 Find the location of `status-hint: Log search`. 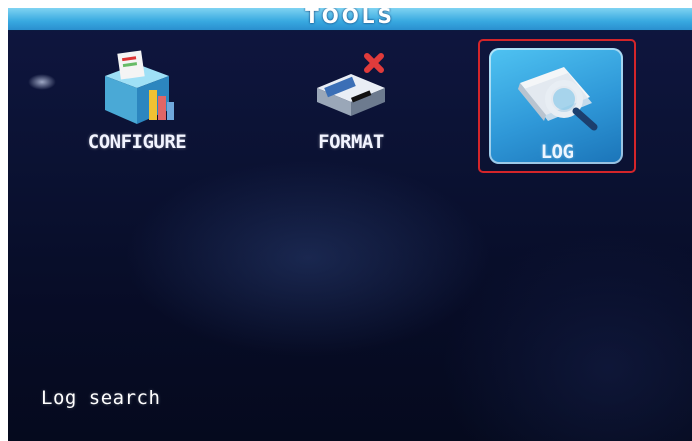

status-hint: Log search is located at coordinates (101, 398).